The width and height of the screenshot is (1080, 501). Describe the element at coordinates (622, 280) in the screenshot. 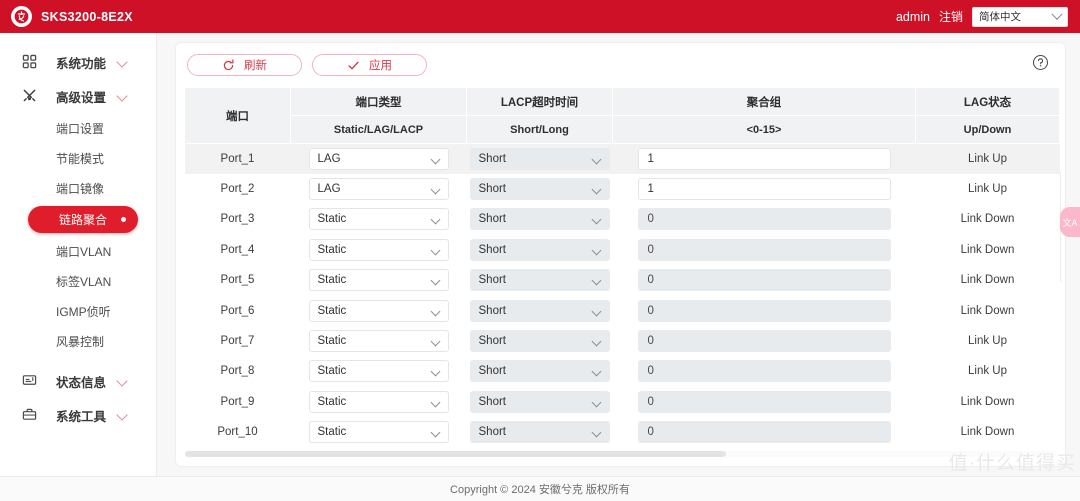

I see `table-row: Port_5 Static Short 0 Link Down` at that location.